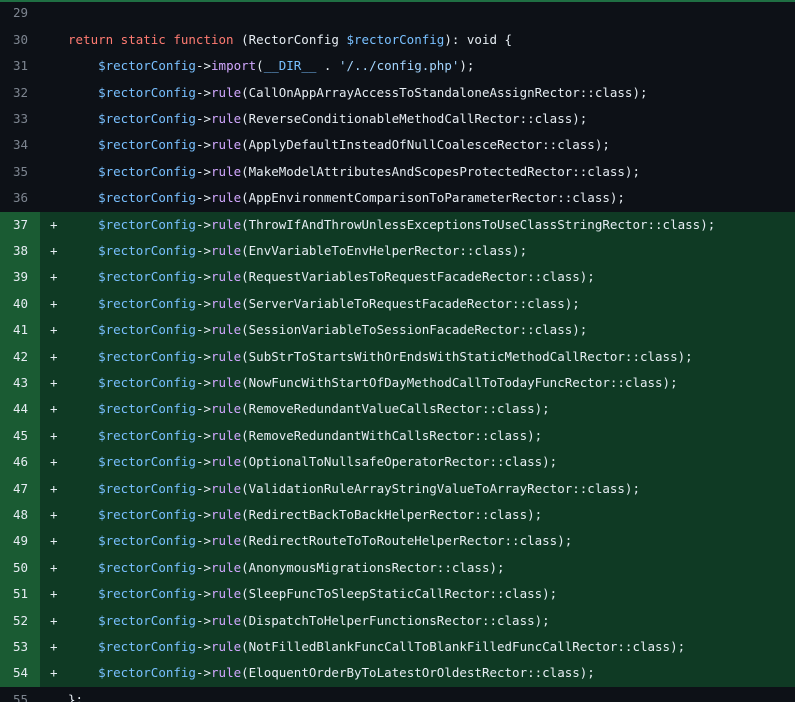 This screenshot has width=795, height=702. Describe the element at coordinates (14, 541) in the screenshot. I see `line-number: 49` at that location.